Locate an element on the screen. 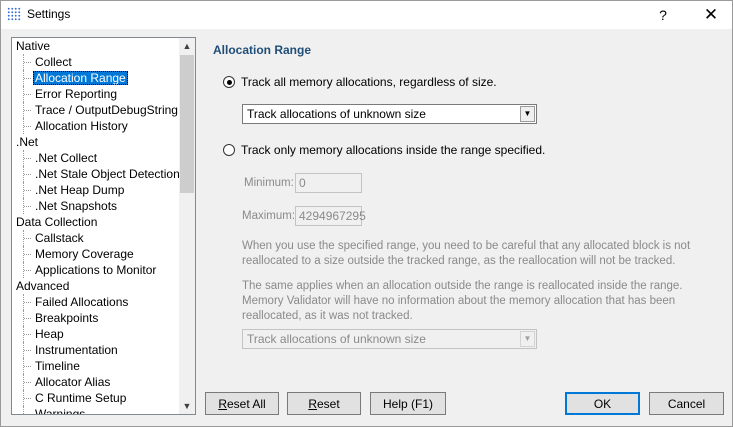 The width and height of the screenshot is (733, 427). bottom-mode-select: Track allocations of unknown size ▼ is located at coordinates (389, 339).